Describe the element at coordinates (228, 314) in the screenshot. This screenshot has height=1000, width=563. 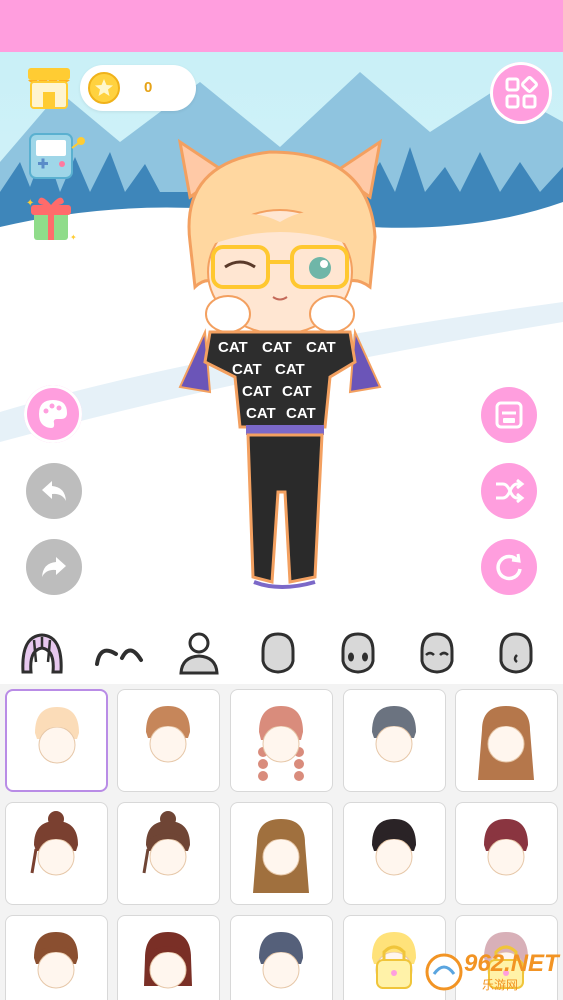
I see `paw-left` at that location.